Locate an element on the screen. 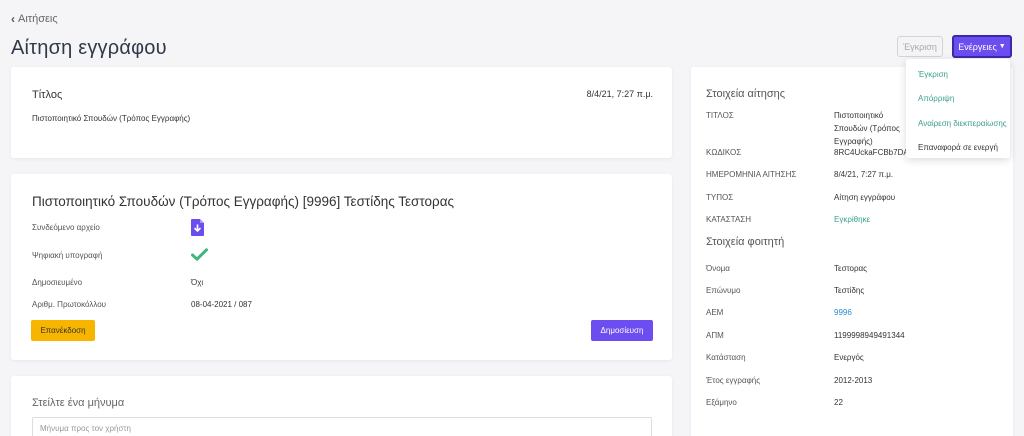 Image resolution: width=1024 pixels, height=436 pixels. published-value: Όχι is located at coordinates (197, 282).